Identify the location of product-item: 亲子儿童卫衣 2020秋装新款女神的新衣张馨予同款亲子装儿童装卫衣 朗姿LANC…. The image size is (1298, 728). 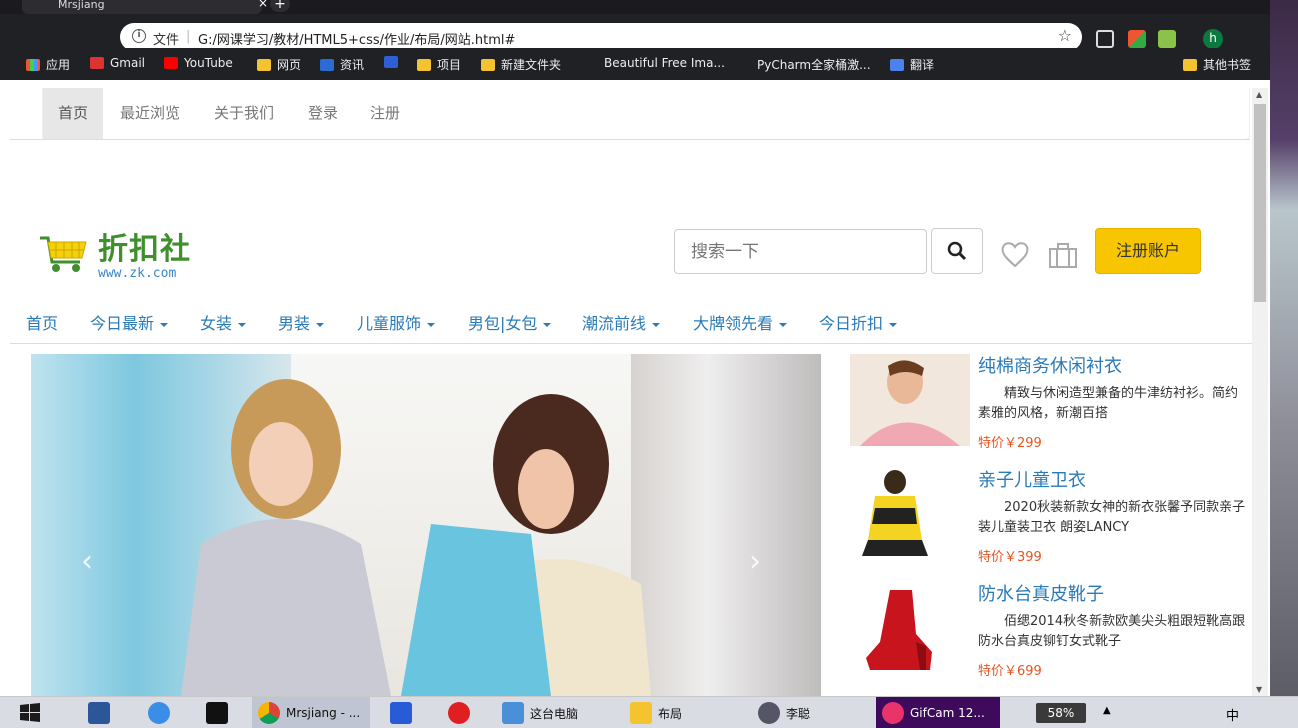
(1050, 523).